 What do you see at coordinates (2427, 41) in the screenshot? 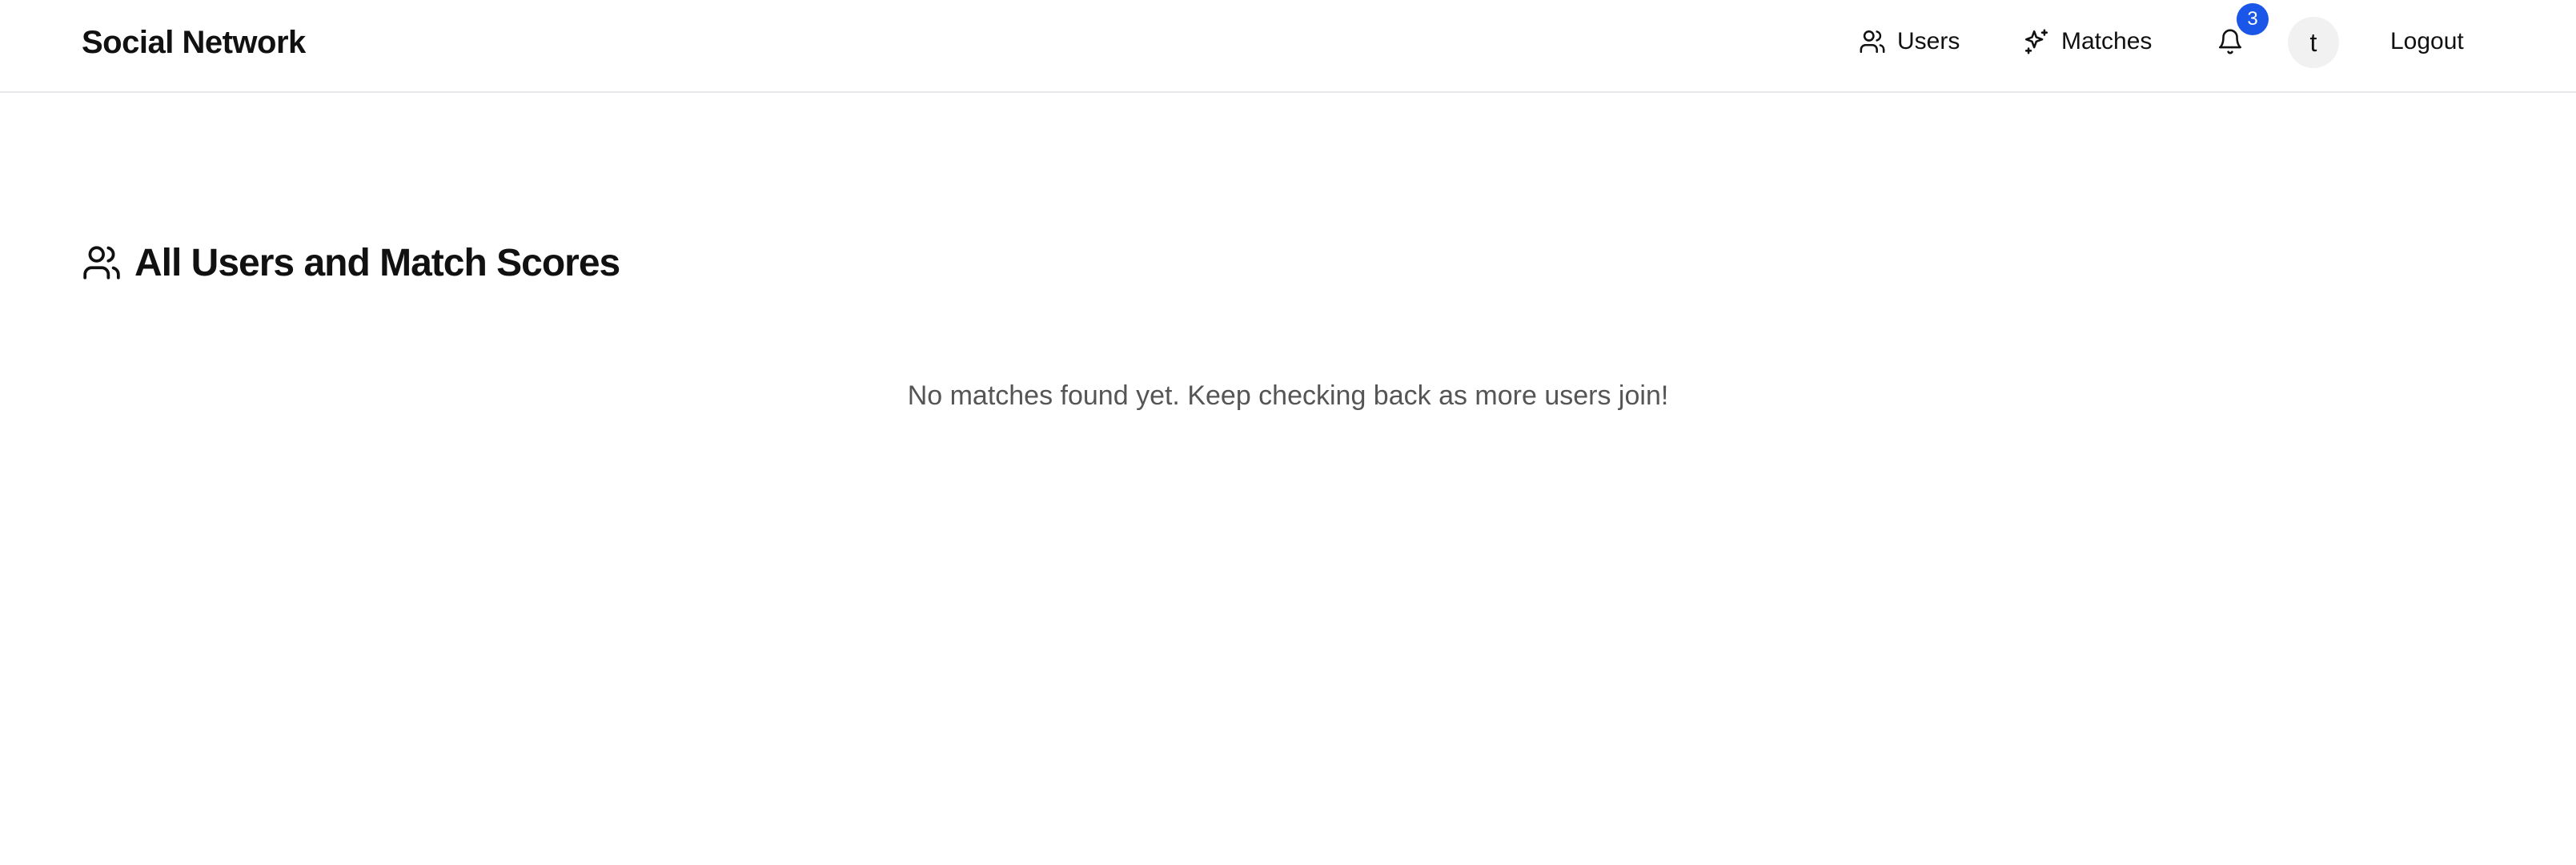
I see `logout-button: Logout` at bounding box center [2427, 41].